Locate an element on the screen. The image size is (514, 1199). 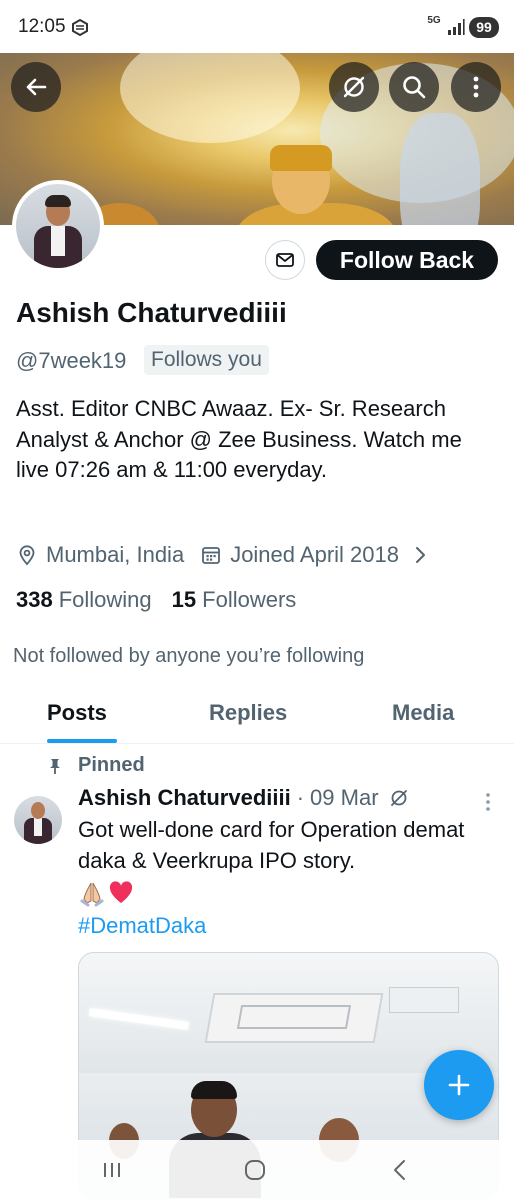
more-options-button is located at coordinates (476, 87).